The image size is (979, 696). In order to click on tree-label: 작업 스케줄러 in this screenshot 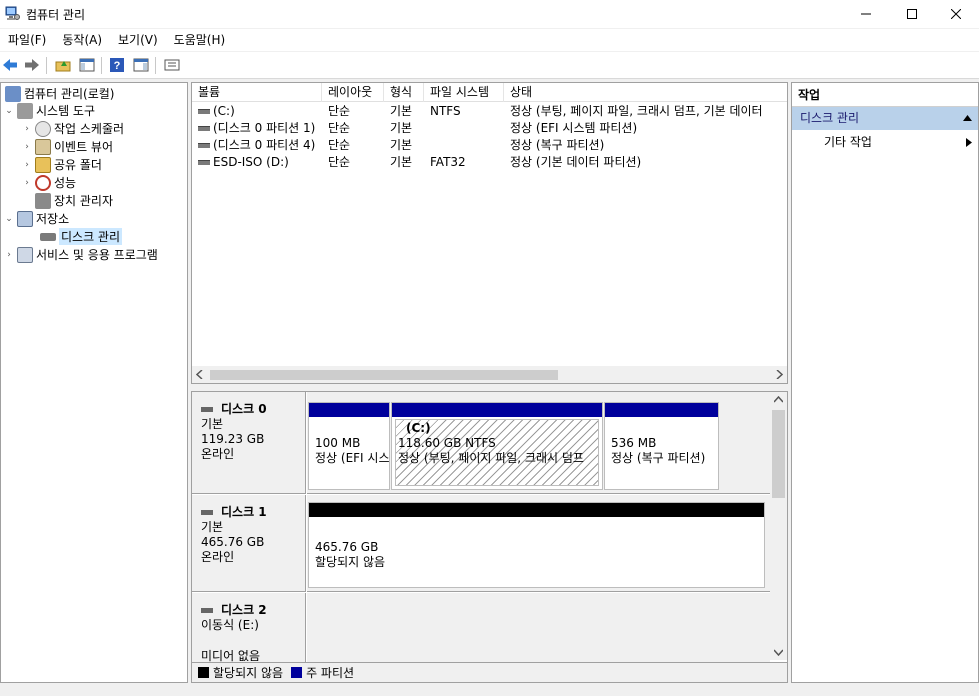, I will do `click(89, 129)`.